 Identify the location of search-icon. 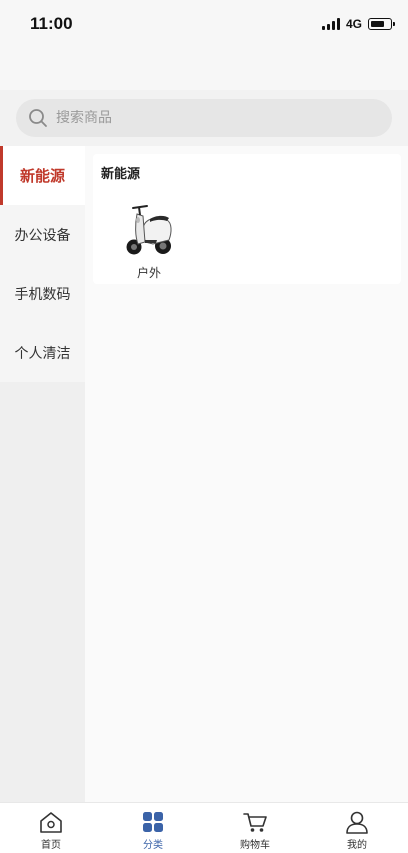
(38, 118).